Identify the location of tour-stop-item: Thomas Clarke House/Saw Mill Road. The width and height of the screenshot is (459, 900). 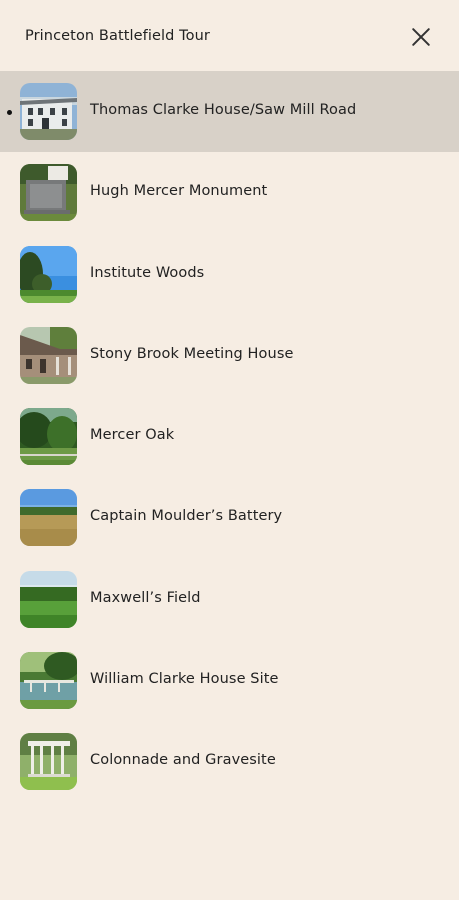
(229, 112).